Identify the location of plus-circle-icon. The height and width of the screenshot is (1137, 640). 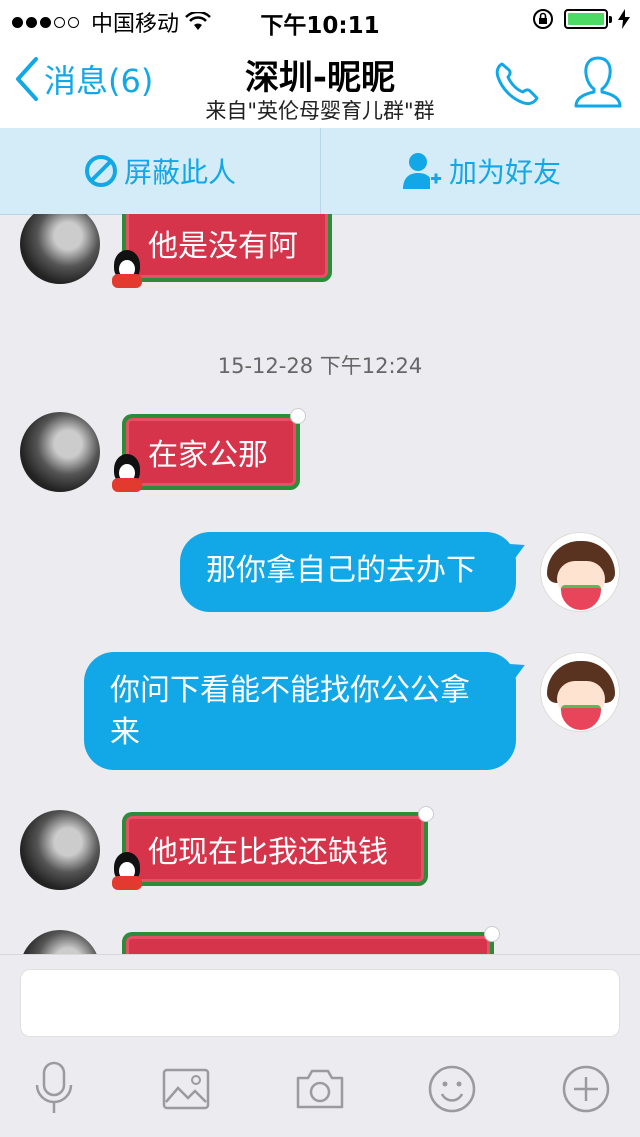
(586, 1089).